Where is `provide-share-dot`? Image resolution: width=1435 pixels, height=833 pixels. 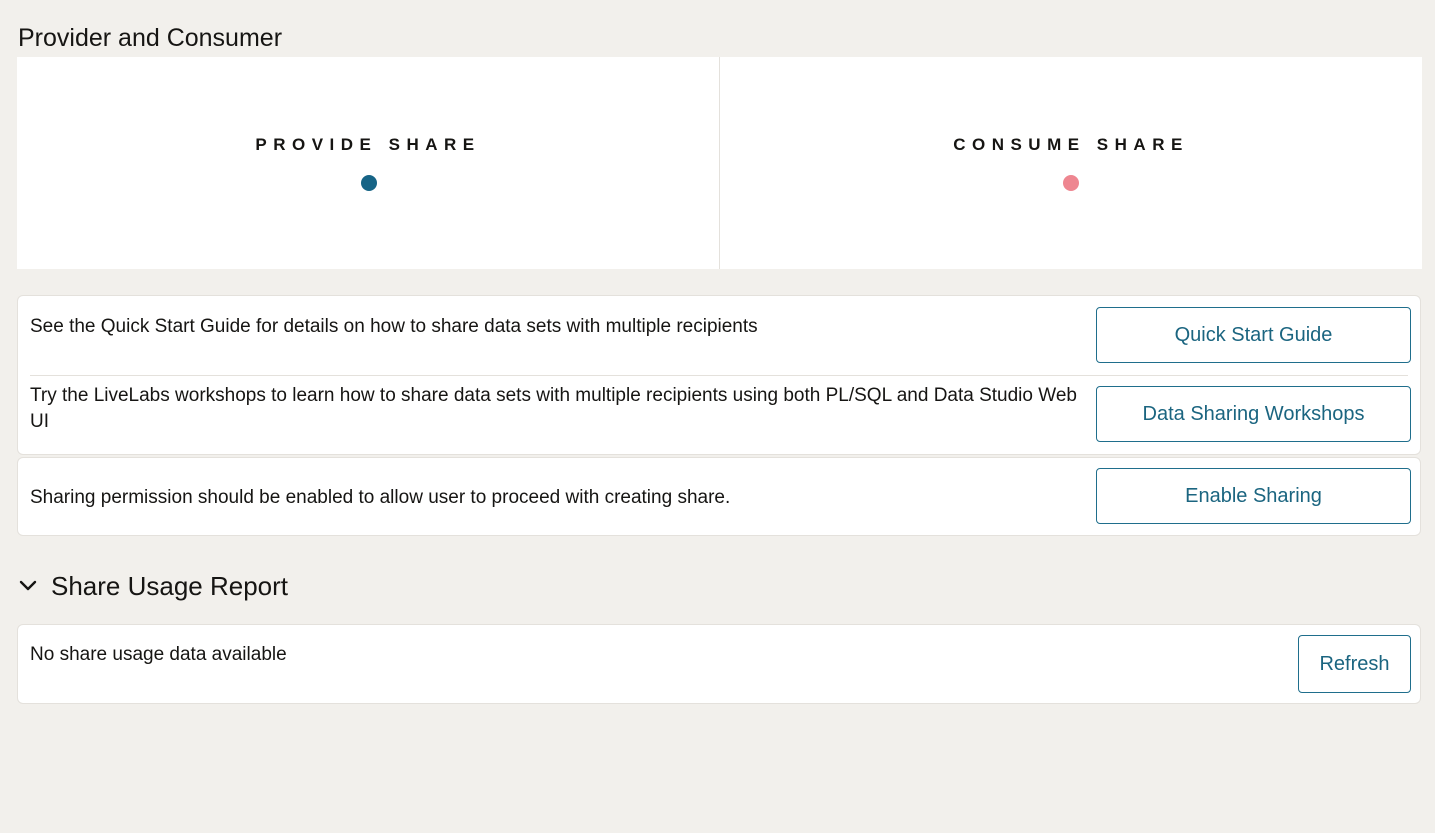
provide-share-dot is located at coordinates (369, 183).